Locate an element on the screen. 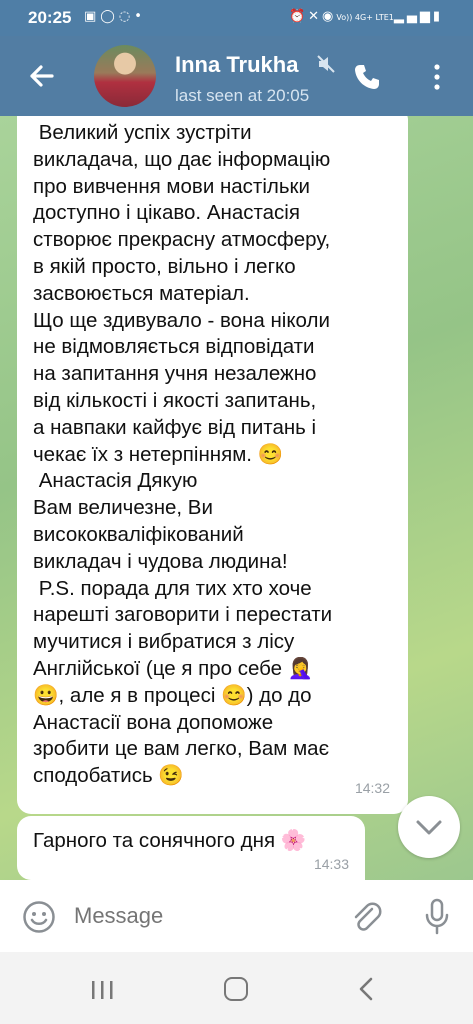 This screenshot has height=1024, width=473. message-time: 14:33 is located at coordinates (331, 864).